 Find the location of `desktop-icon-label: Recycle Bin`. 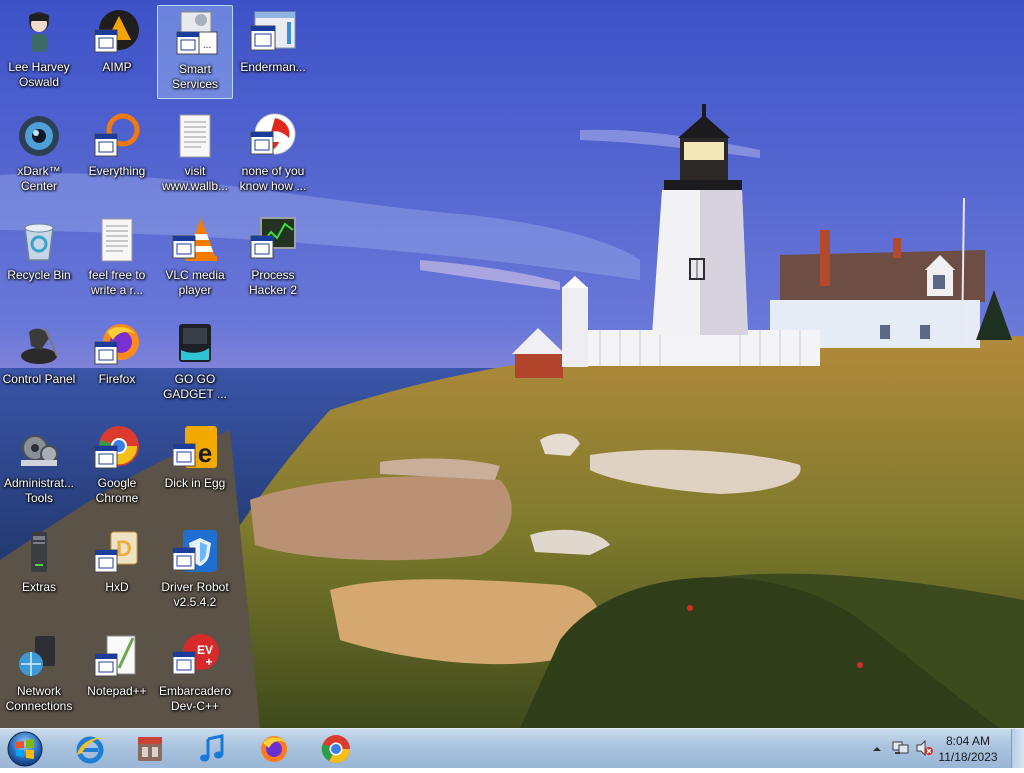

desktop-icon-label: Recycle Bin is located at coordinates (39, 275).